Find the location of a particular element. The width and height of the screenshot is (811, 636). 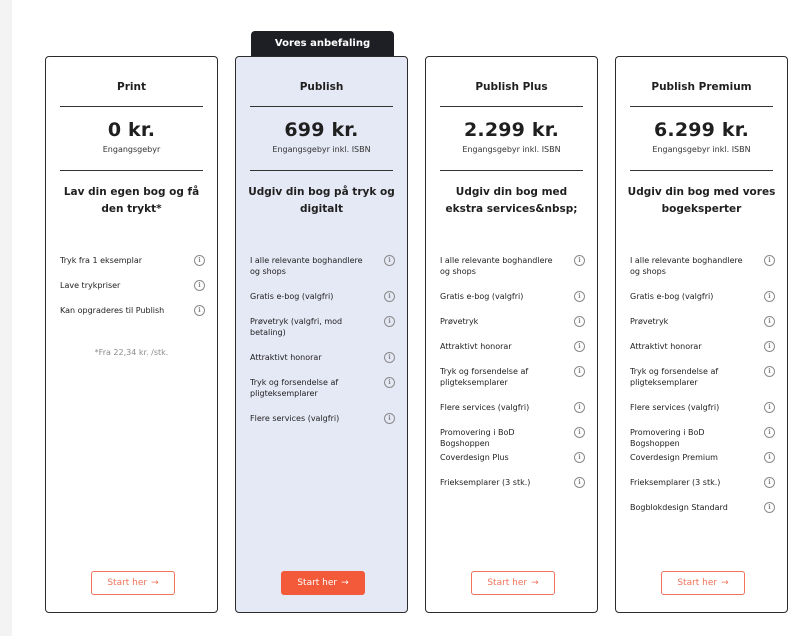

feature-item: Prøvetryk i is located at coordinates (512, 321).